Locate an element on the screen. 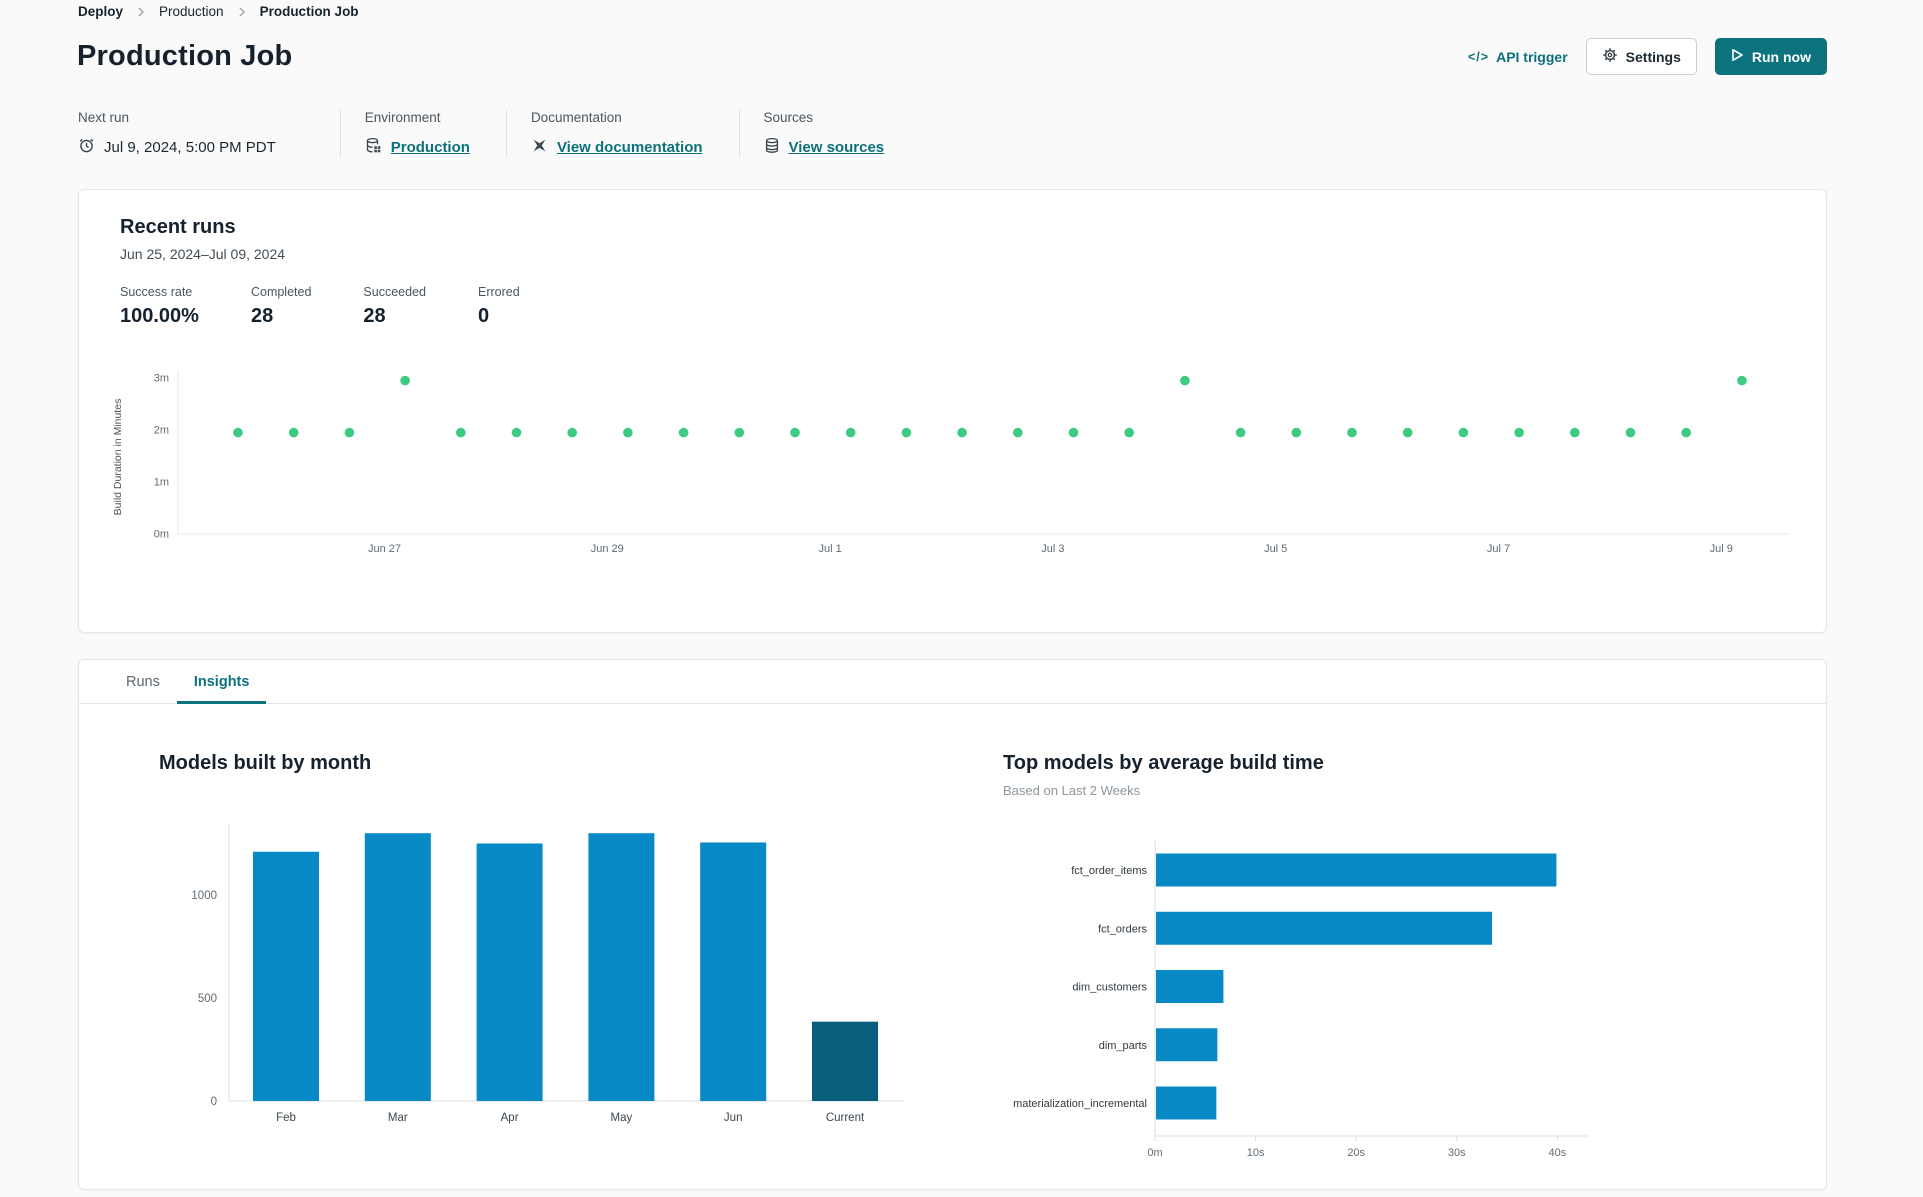 The height and width of the screenshot is (1197, 1923). database-stack-icon is located at coordinates (772, 147).